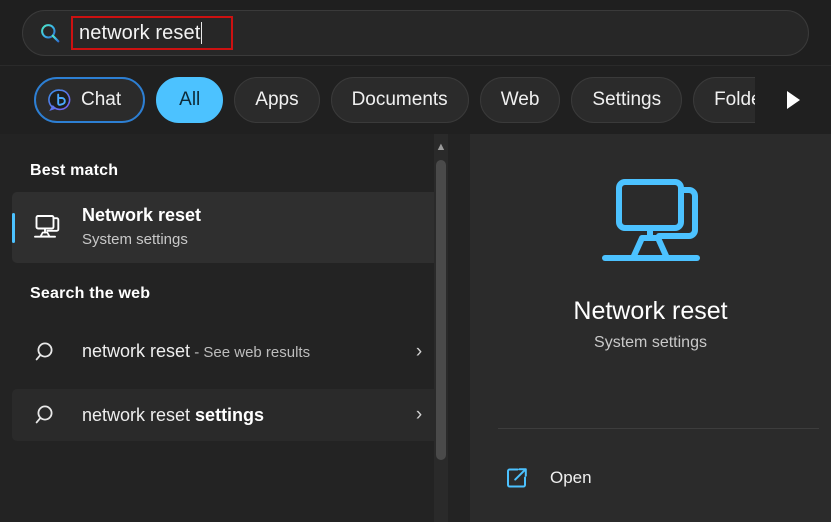 The width and height of the screenshot is (831, 522). What do you see at coordinates (202, 32) in the screenshot?
I see `text-caret` at bounding box center [202, 32].